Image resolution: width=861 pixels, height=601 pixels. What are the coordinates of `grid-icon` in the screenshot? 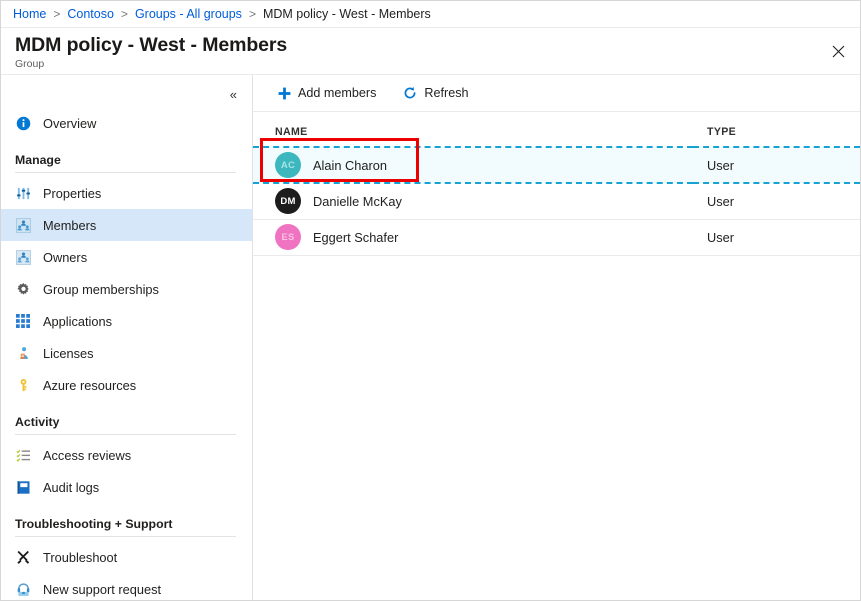 It's located at (23, 321).